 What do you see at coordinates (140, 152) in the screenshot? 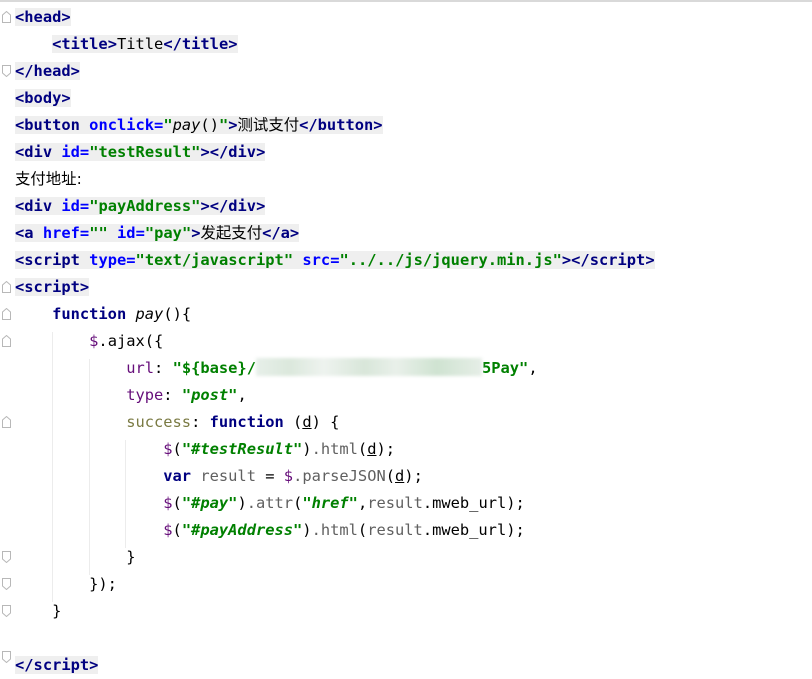
I see `code-line: <div id="testResult"></div>` at bounding box center [140, 152].